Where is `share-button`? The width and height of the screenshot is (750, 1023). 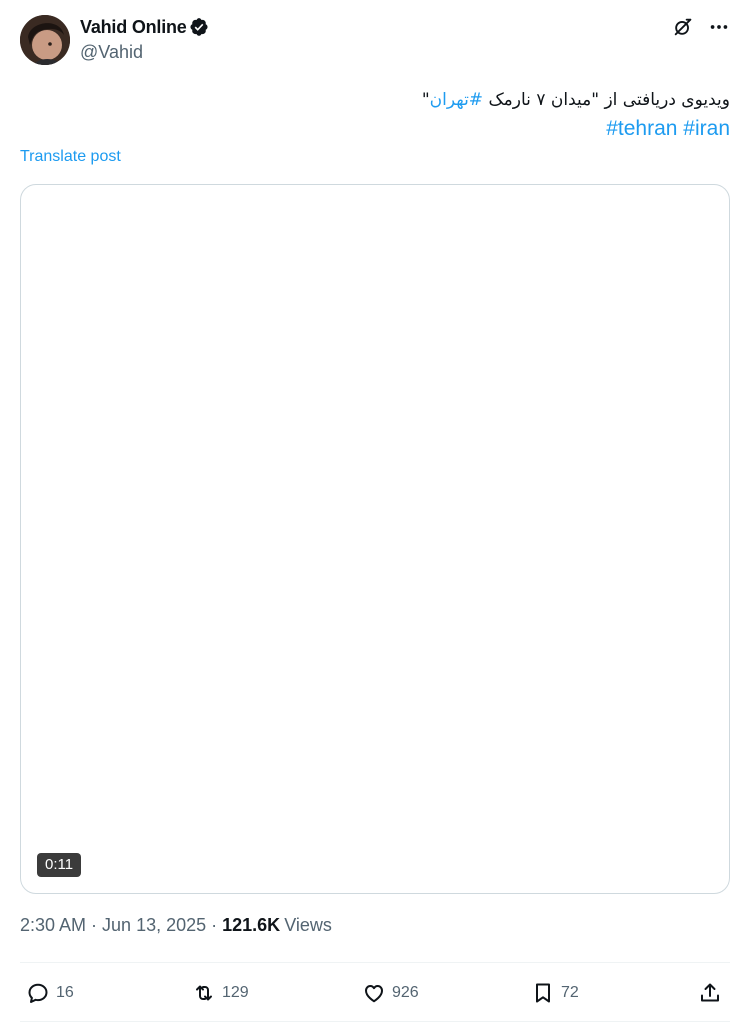 share-button is located at coordinates (710, 993).